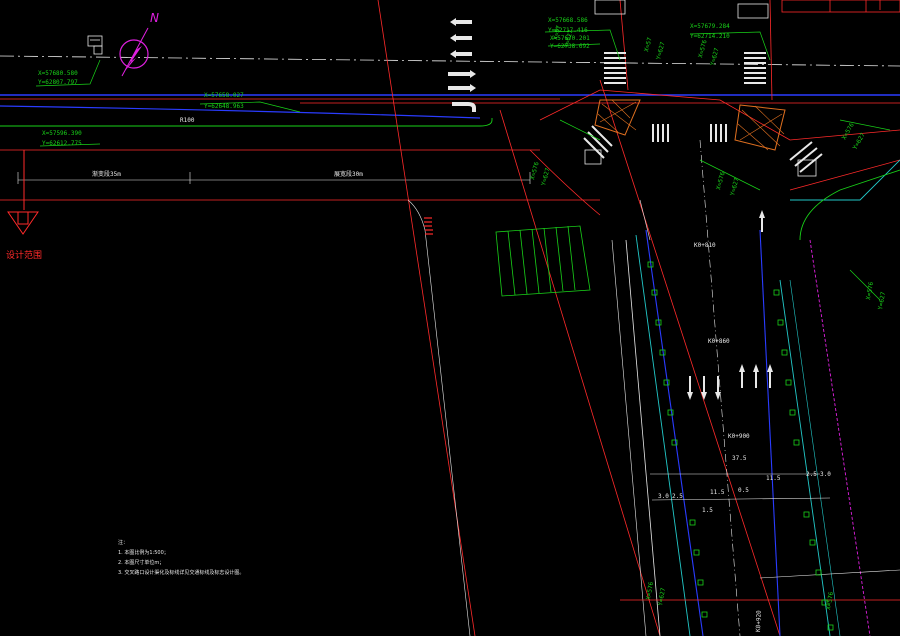  What do you see at coordinates (710, 36) in the screenshot?
I see `coord-y-6: Y=62714.210` at bounding box center [710, 36].